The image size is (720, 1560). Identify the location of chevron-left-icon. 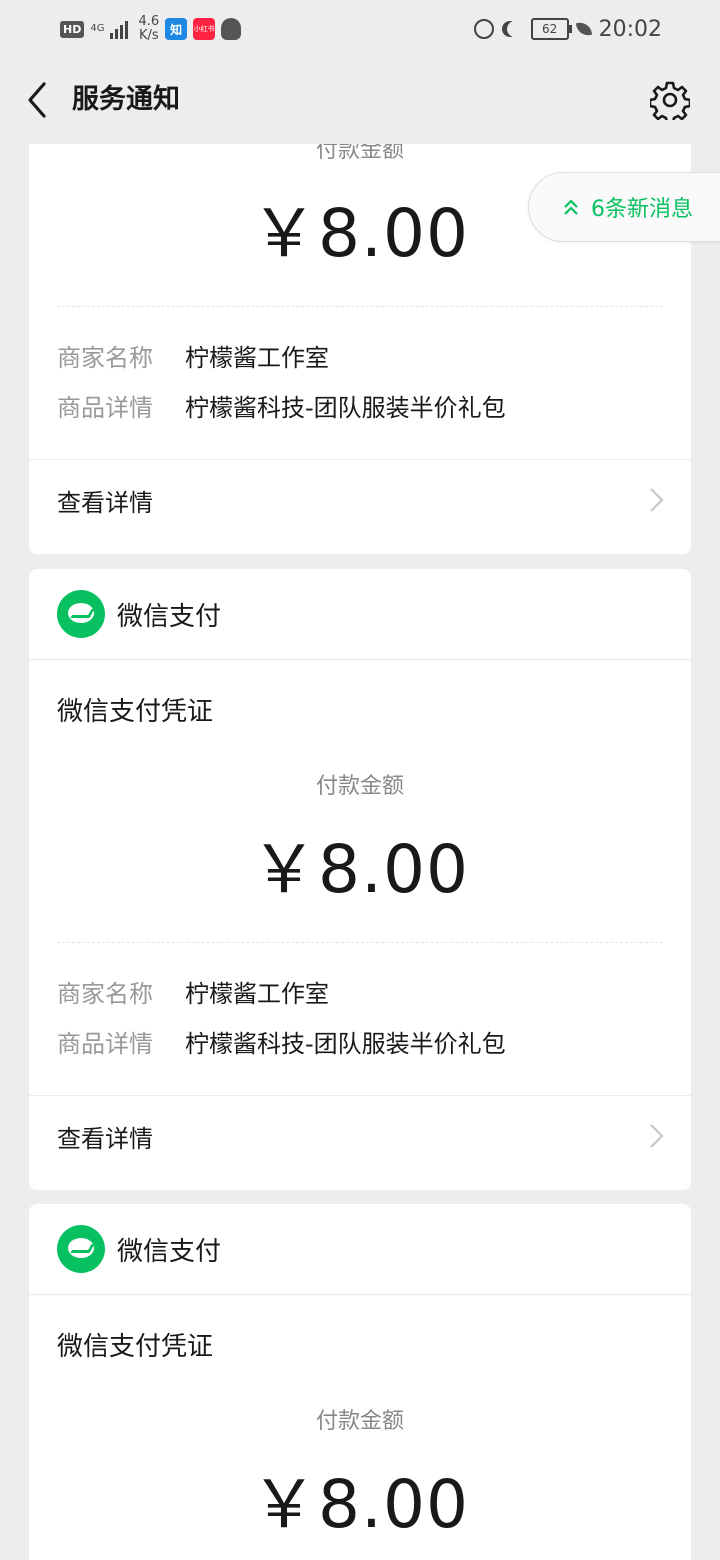
(37, 100).